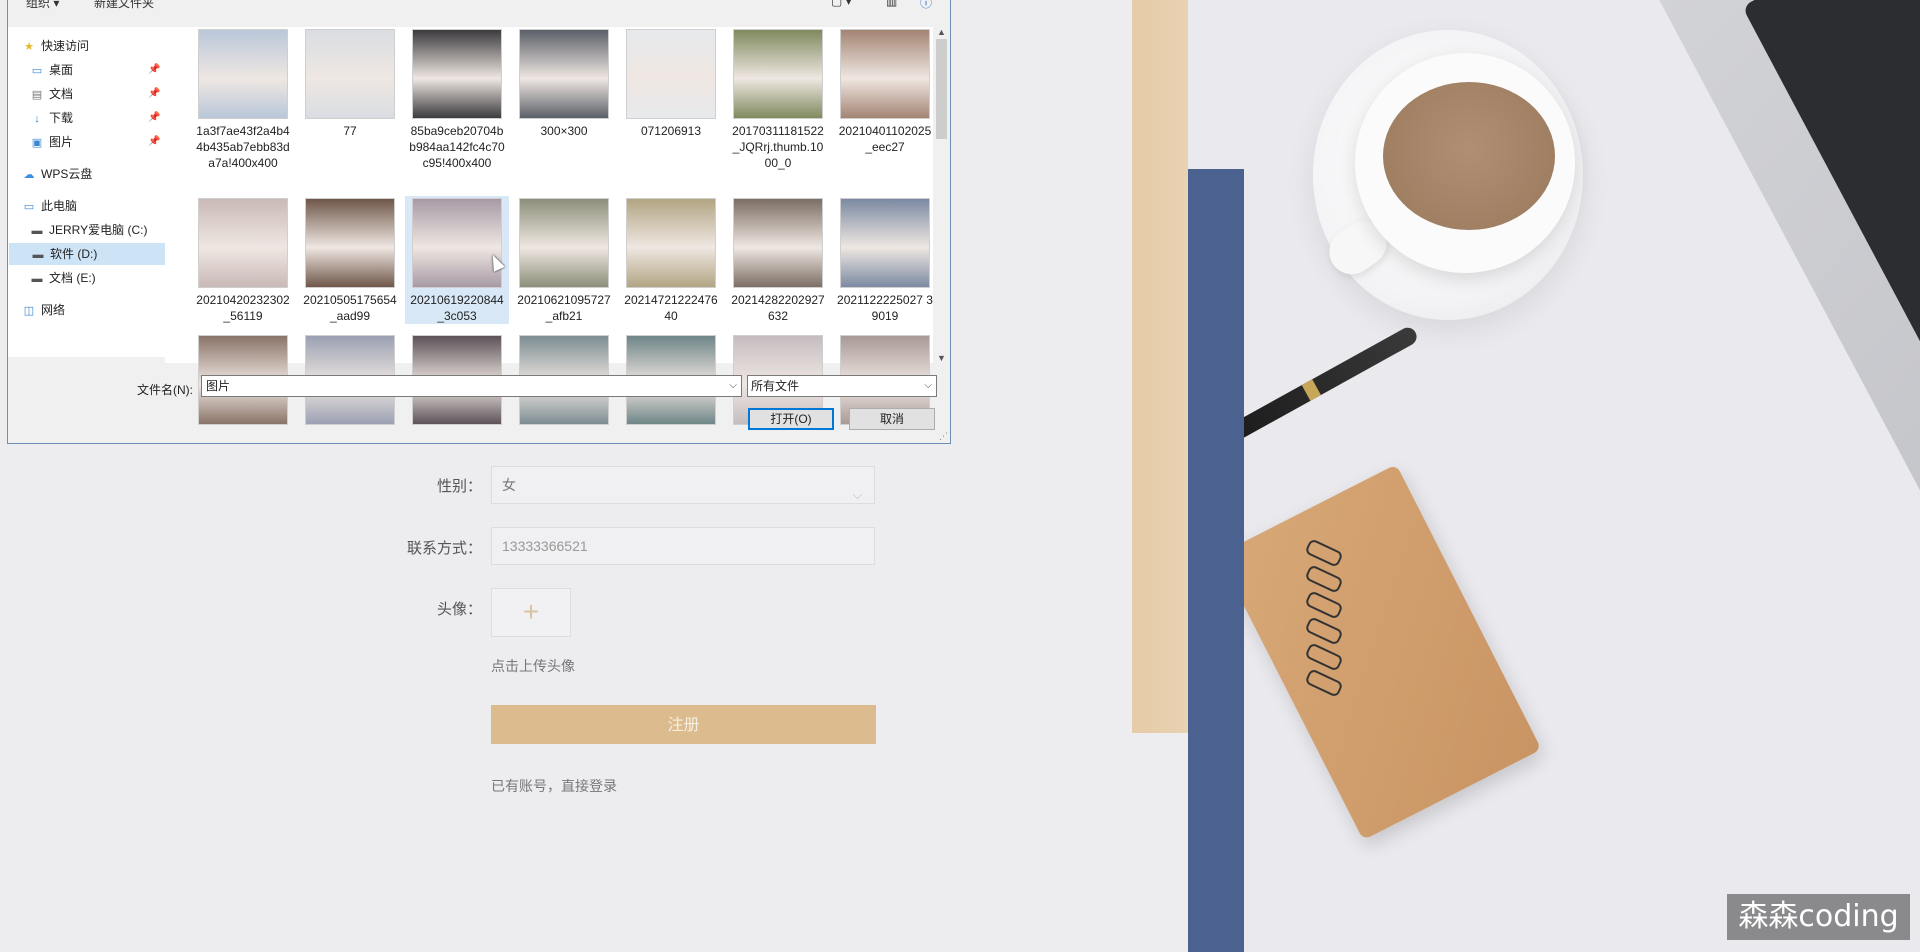 This screenshot has width=1920, height=952. I want to click on resize-grip-icon: ⋰, so click(943, 436).